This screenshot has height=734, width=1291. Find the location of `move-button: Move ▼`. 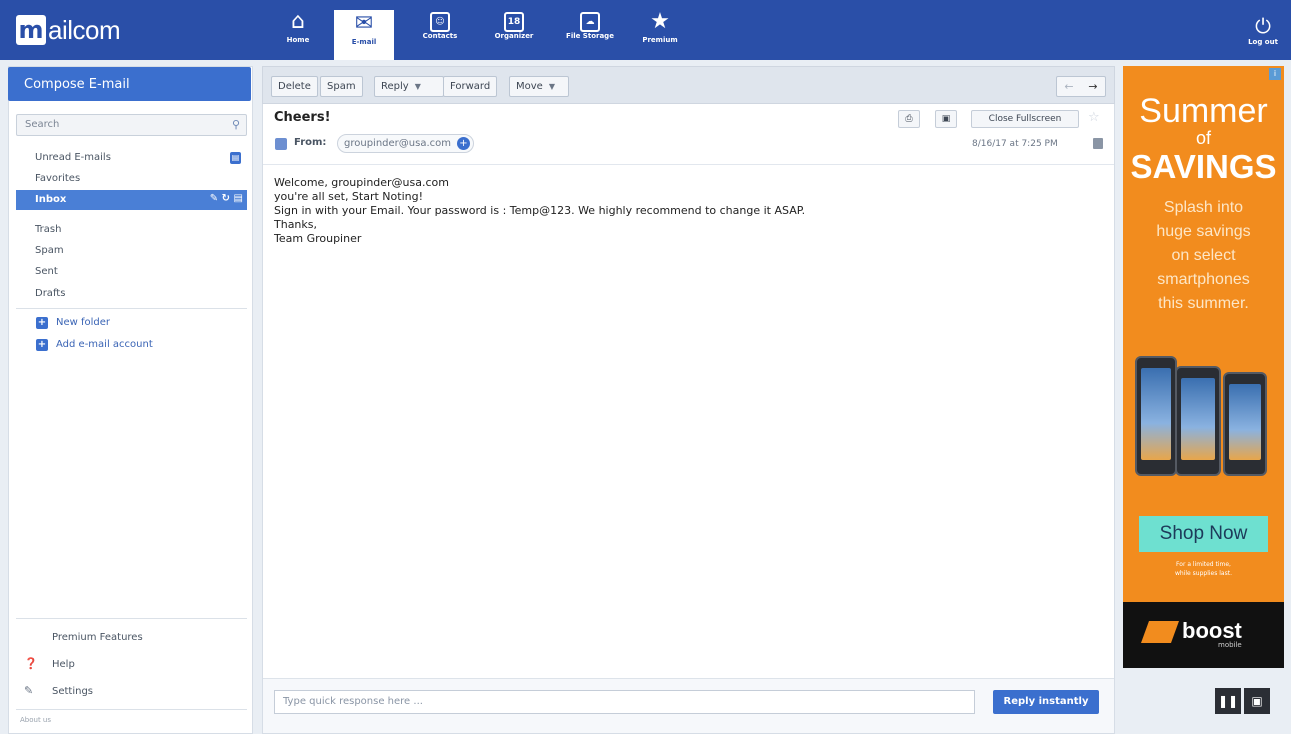

move-button: Move ▼ is located at coordinates (539, 86).